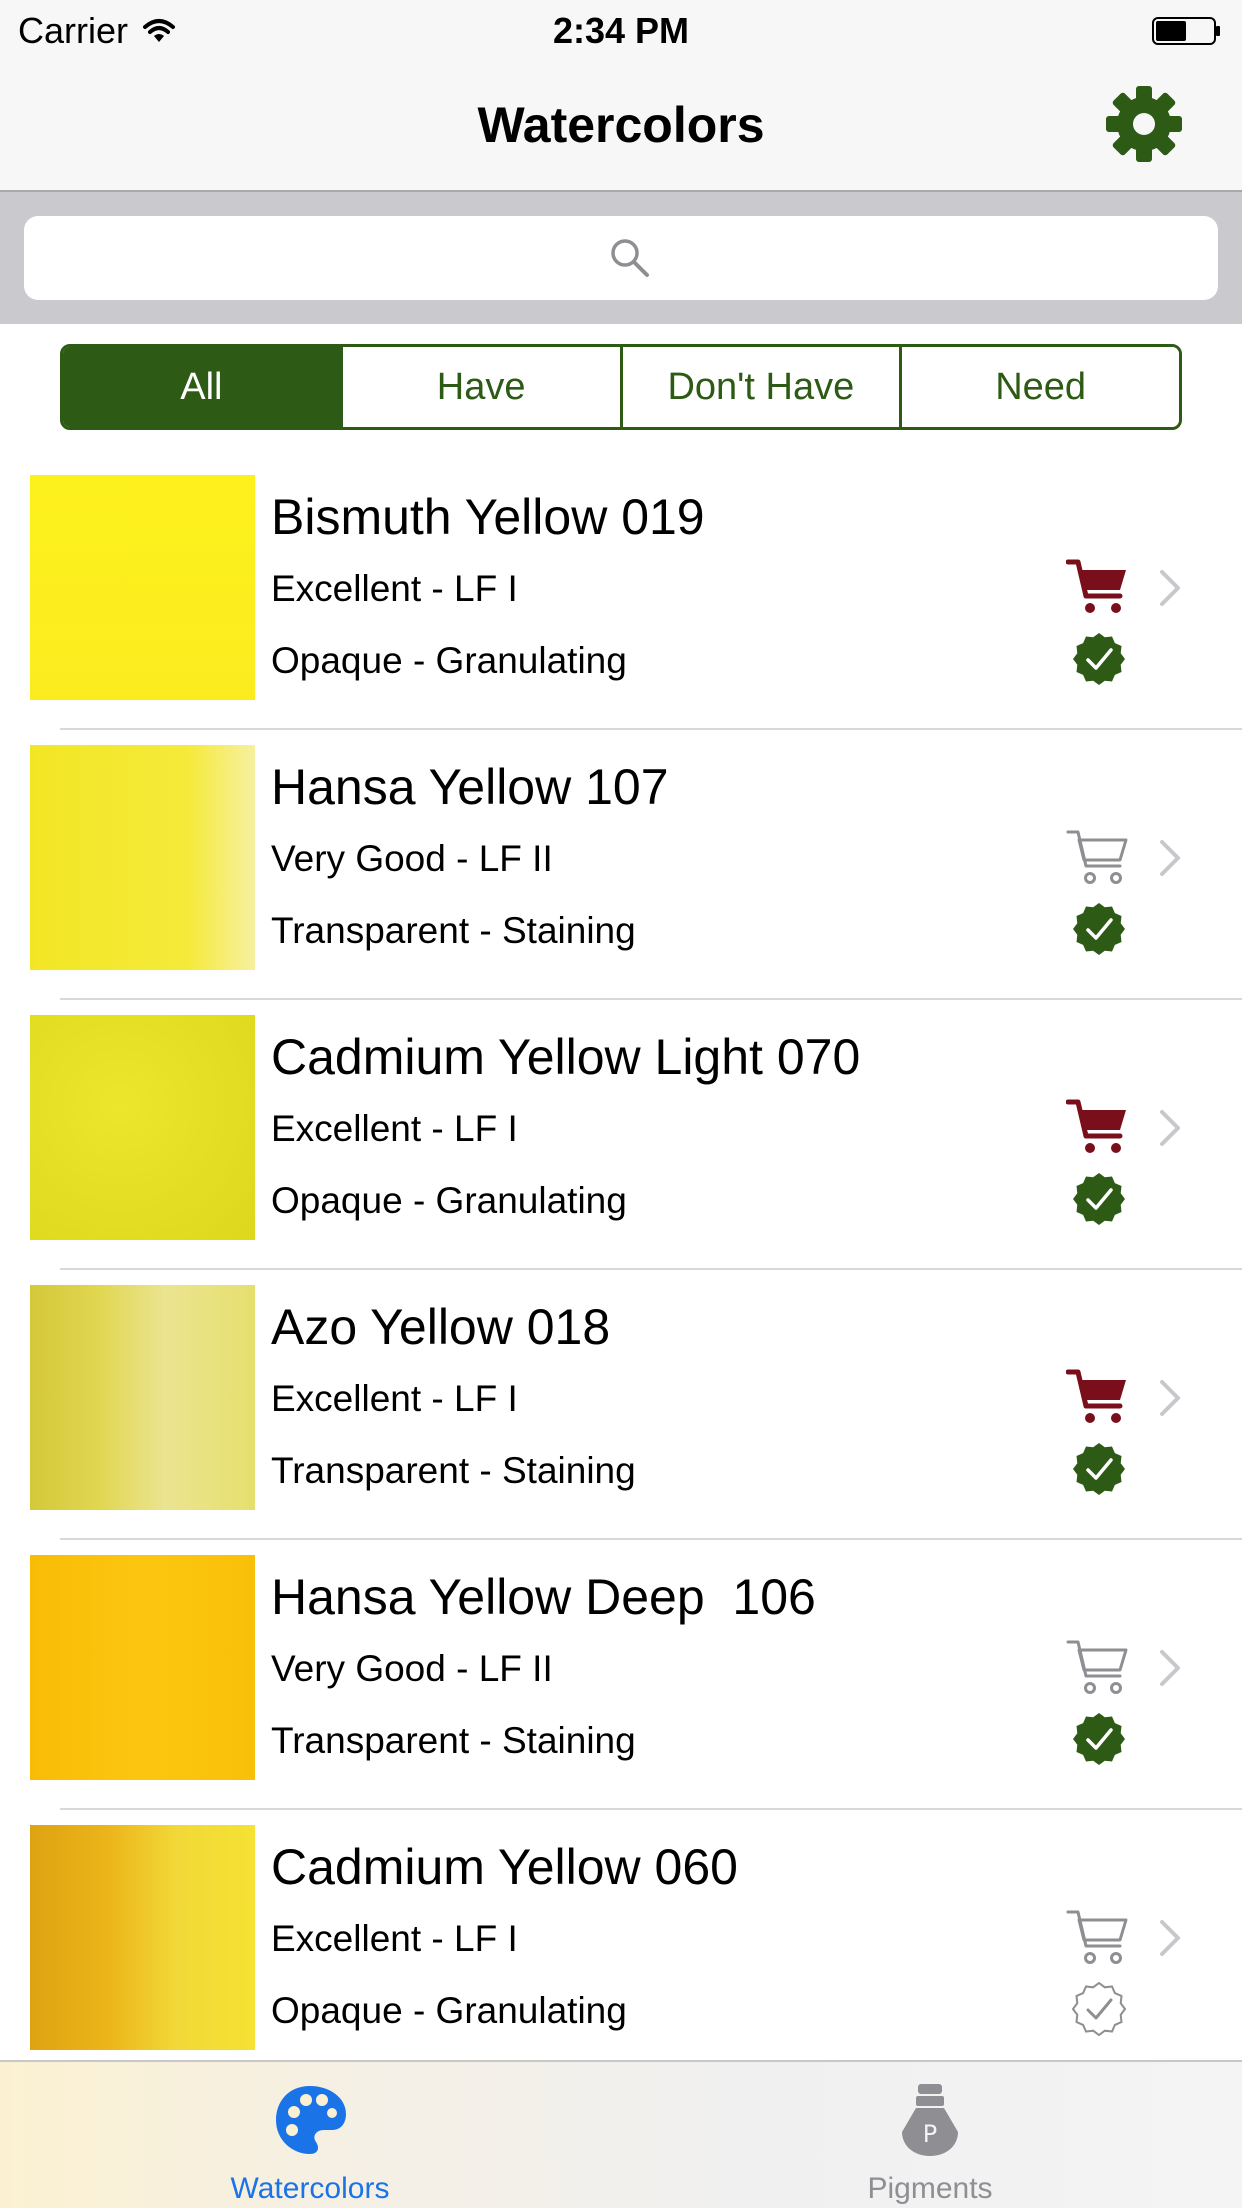  I want to click on page-title: Watercolors, so click(621, 125).